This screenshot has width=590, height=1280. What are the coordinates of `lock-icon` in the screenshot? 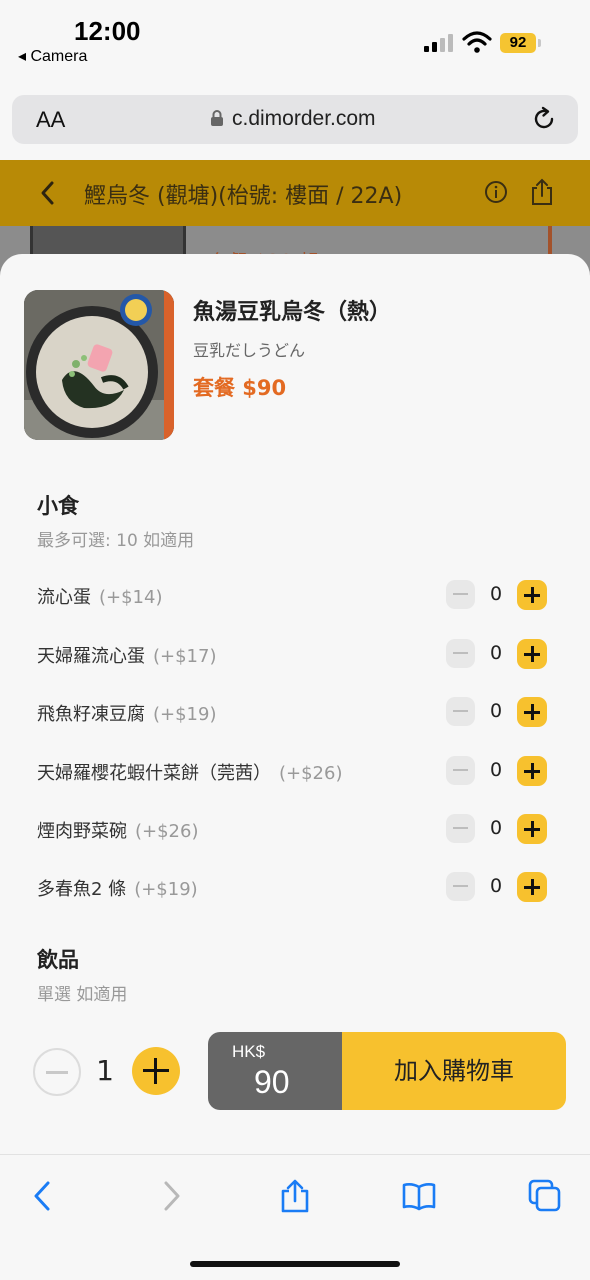 It's located at (217, 118).